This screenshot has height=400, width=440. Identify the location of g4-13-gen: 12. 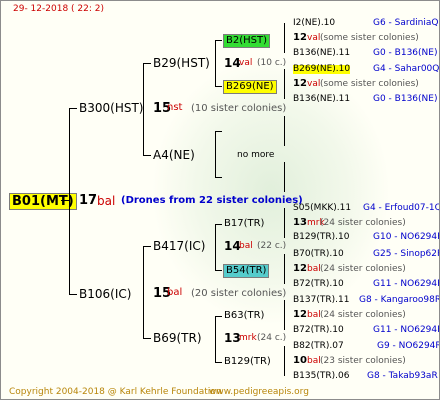
(300, 314).